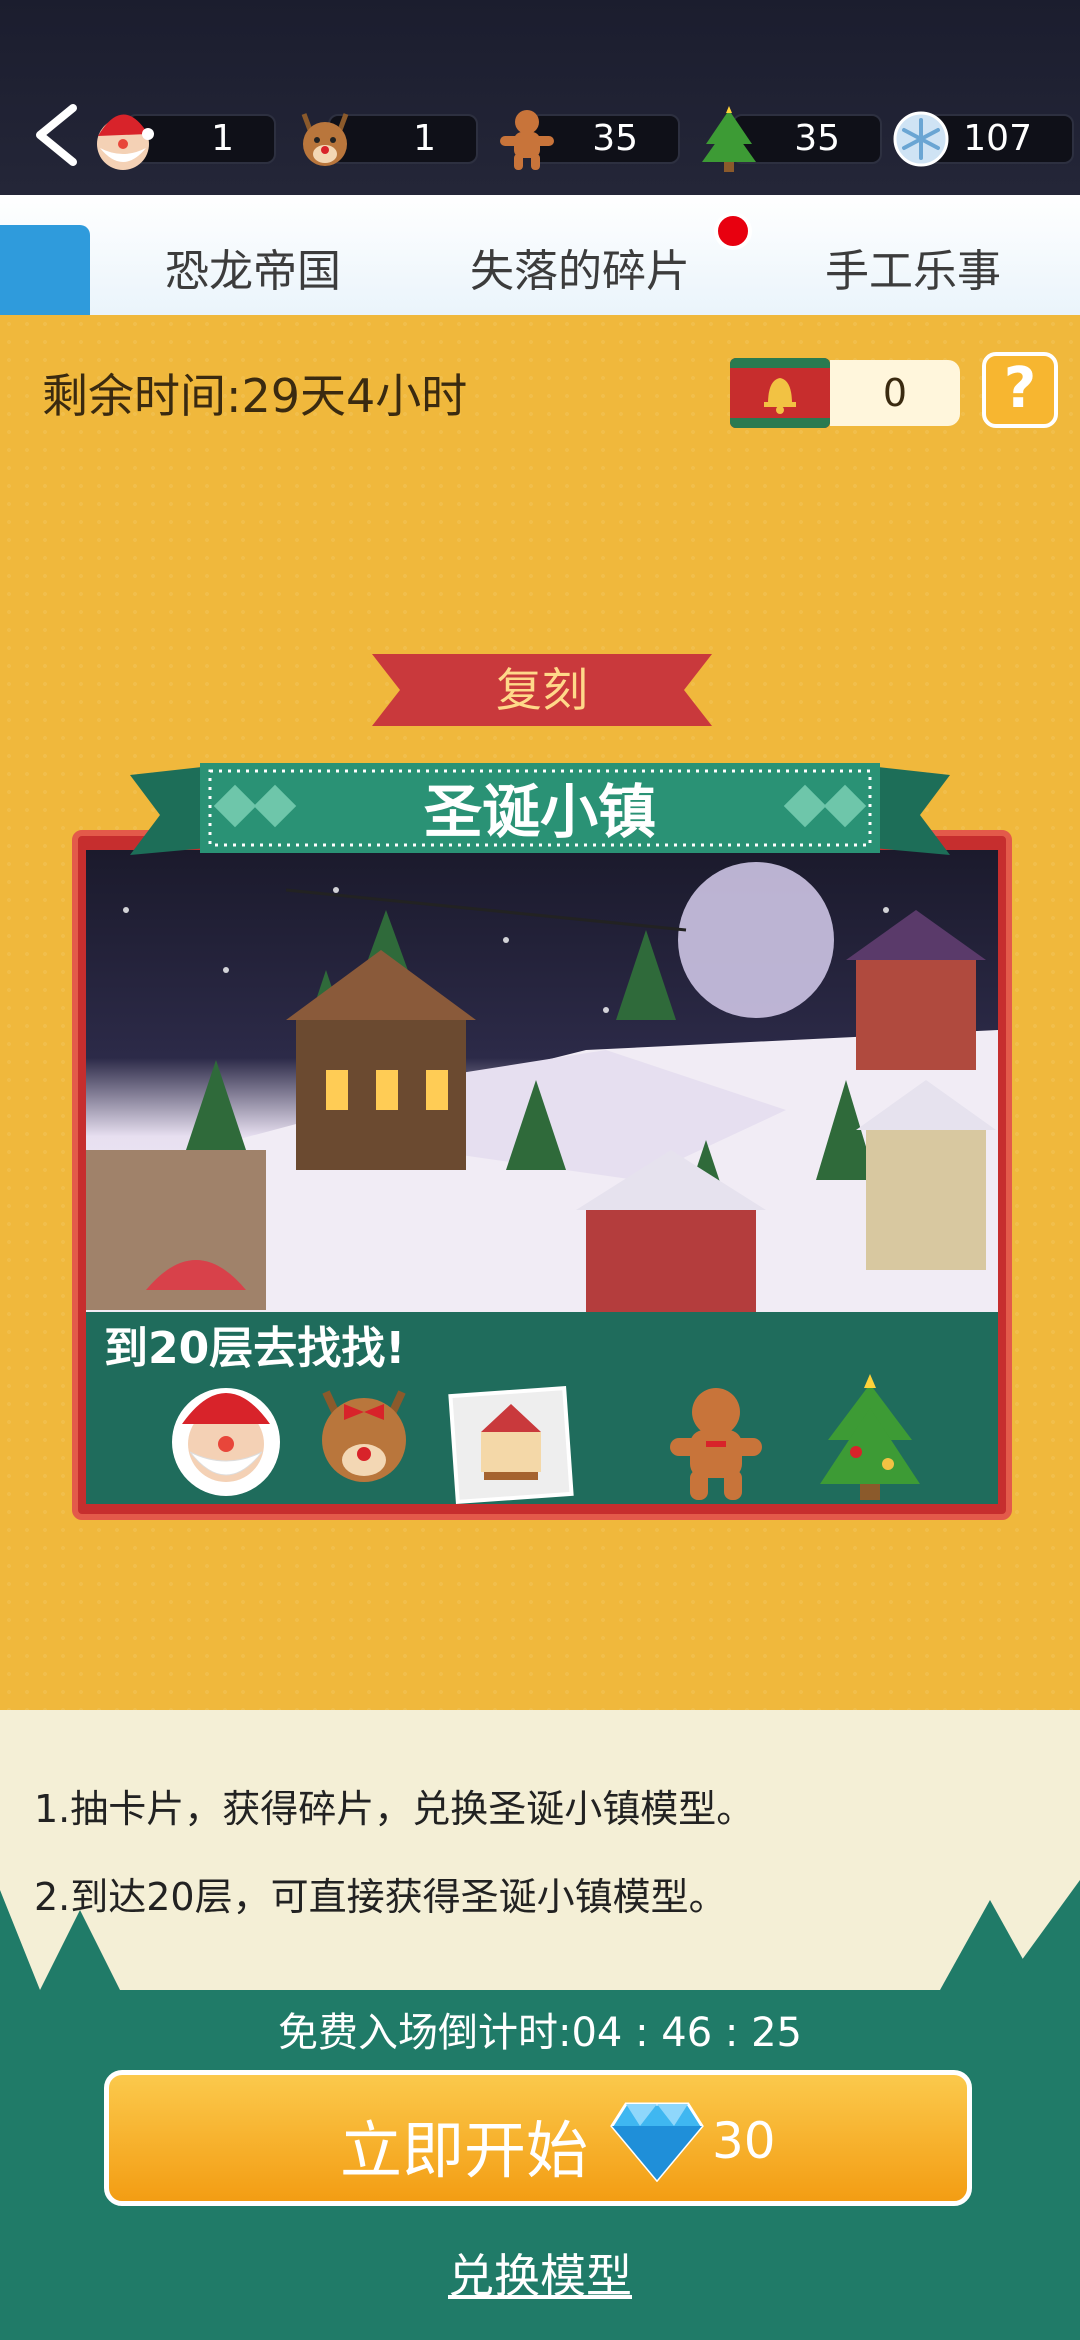 The image size is (1080, 2340). I want to click on resource-santa: 1, so click(183, 140).